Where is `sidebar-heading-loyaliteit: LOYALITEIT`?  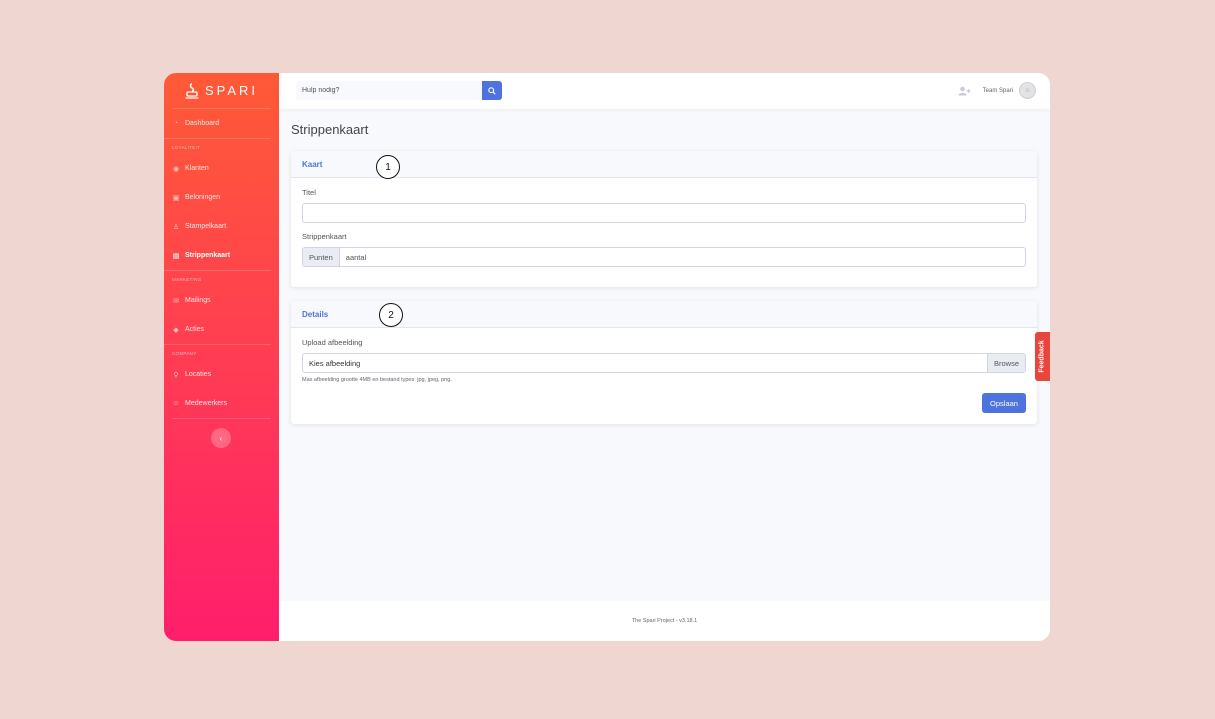
sidebar-heading-loyaliteit: LOYALITEIT is located at coordinates (217, 146).